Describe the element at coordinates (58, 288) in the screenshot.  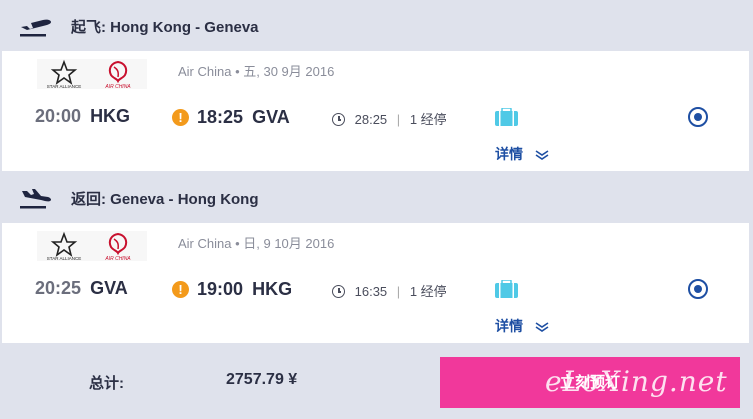
I see `departure-time: 20:25` at that location.